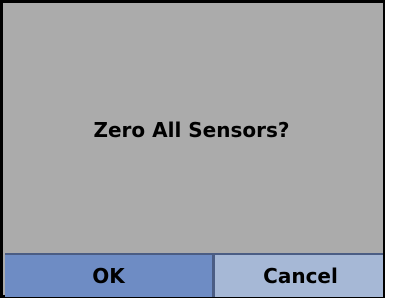 This screenshot has width=393, height=298. Describe the element at coordinates (389, 149) in the screenshot. I see `window-edge` at that location.